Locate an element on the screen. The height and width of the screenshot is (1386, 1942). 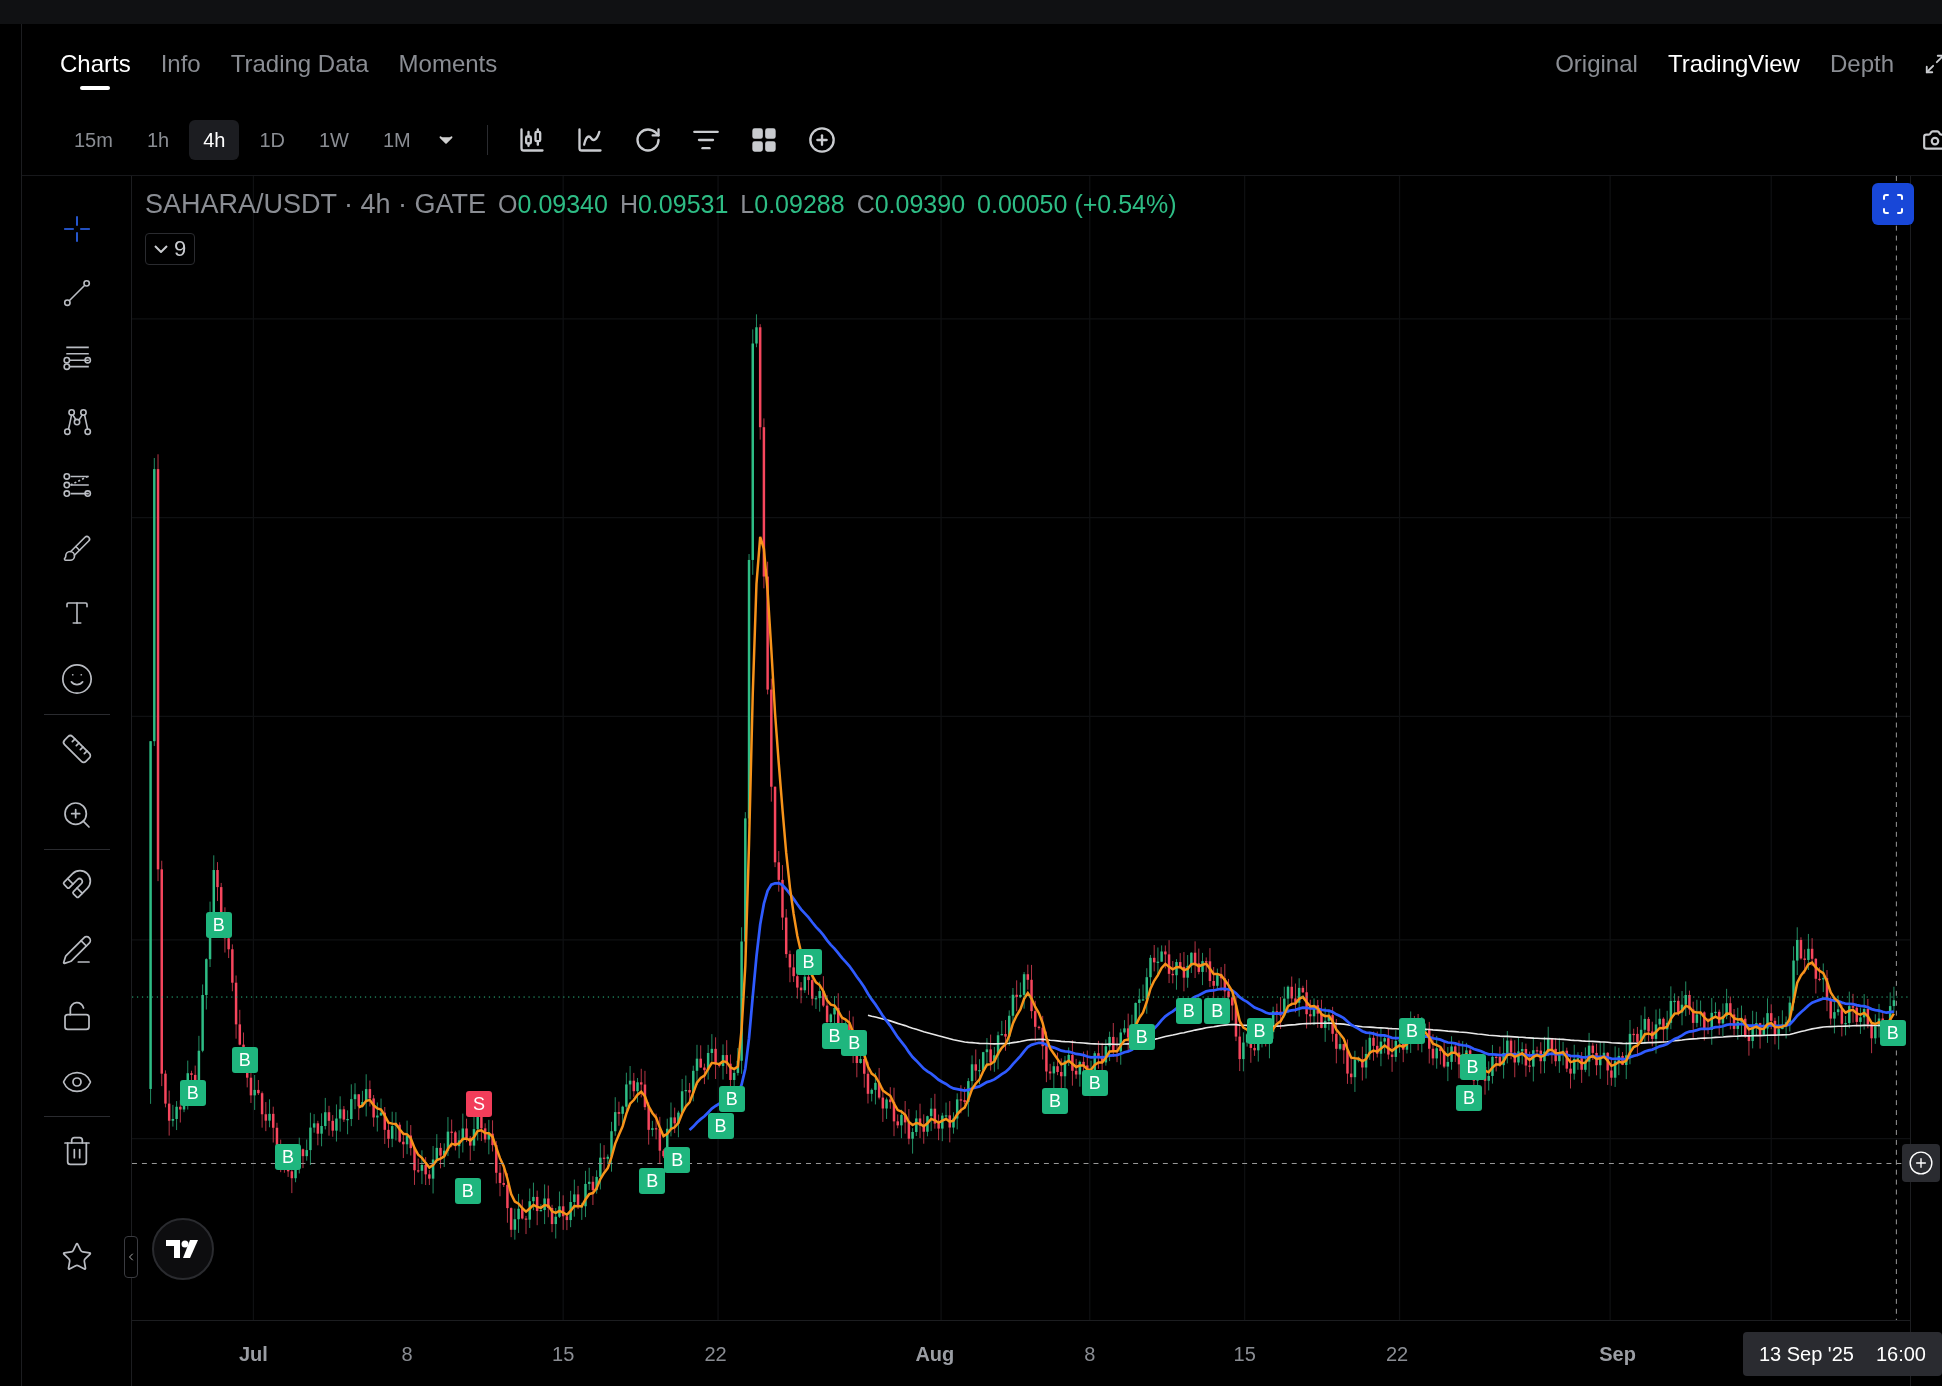
date-label: Sep is located at coordinates (1617, 1354).